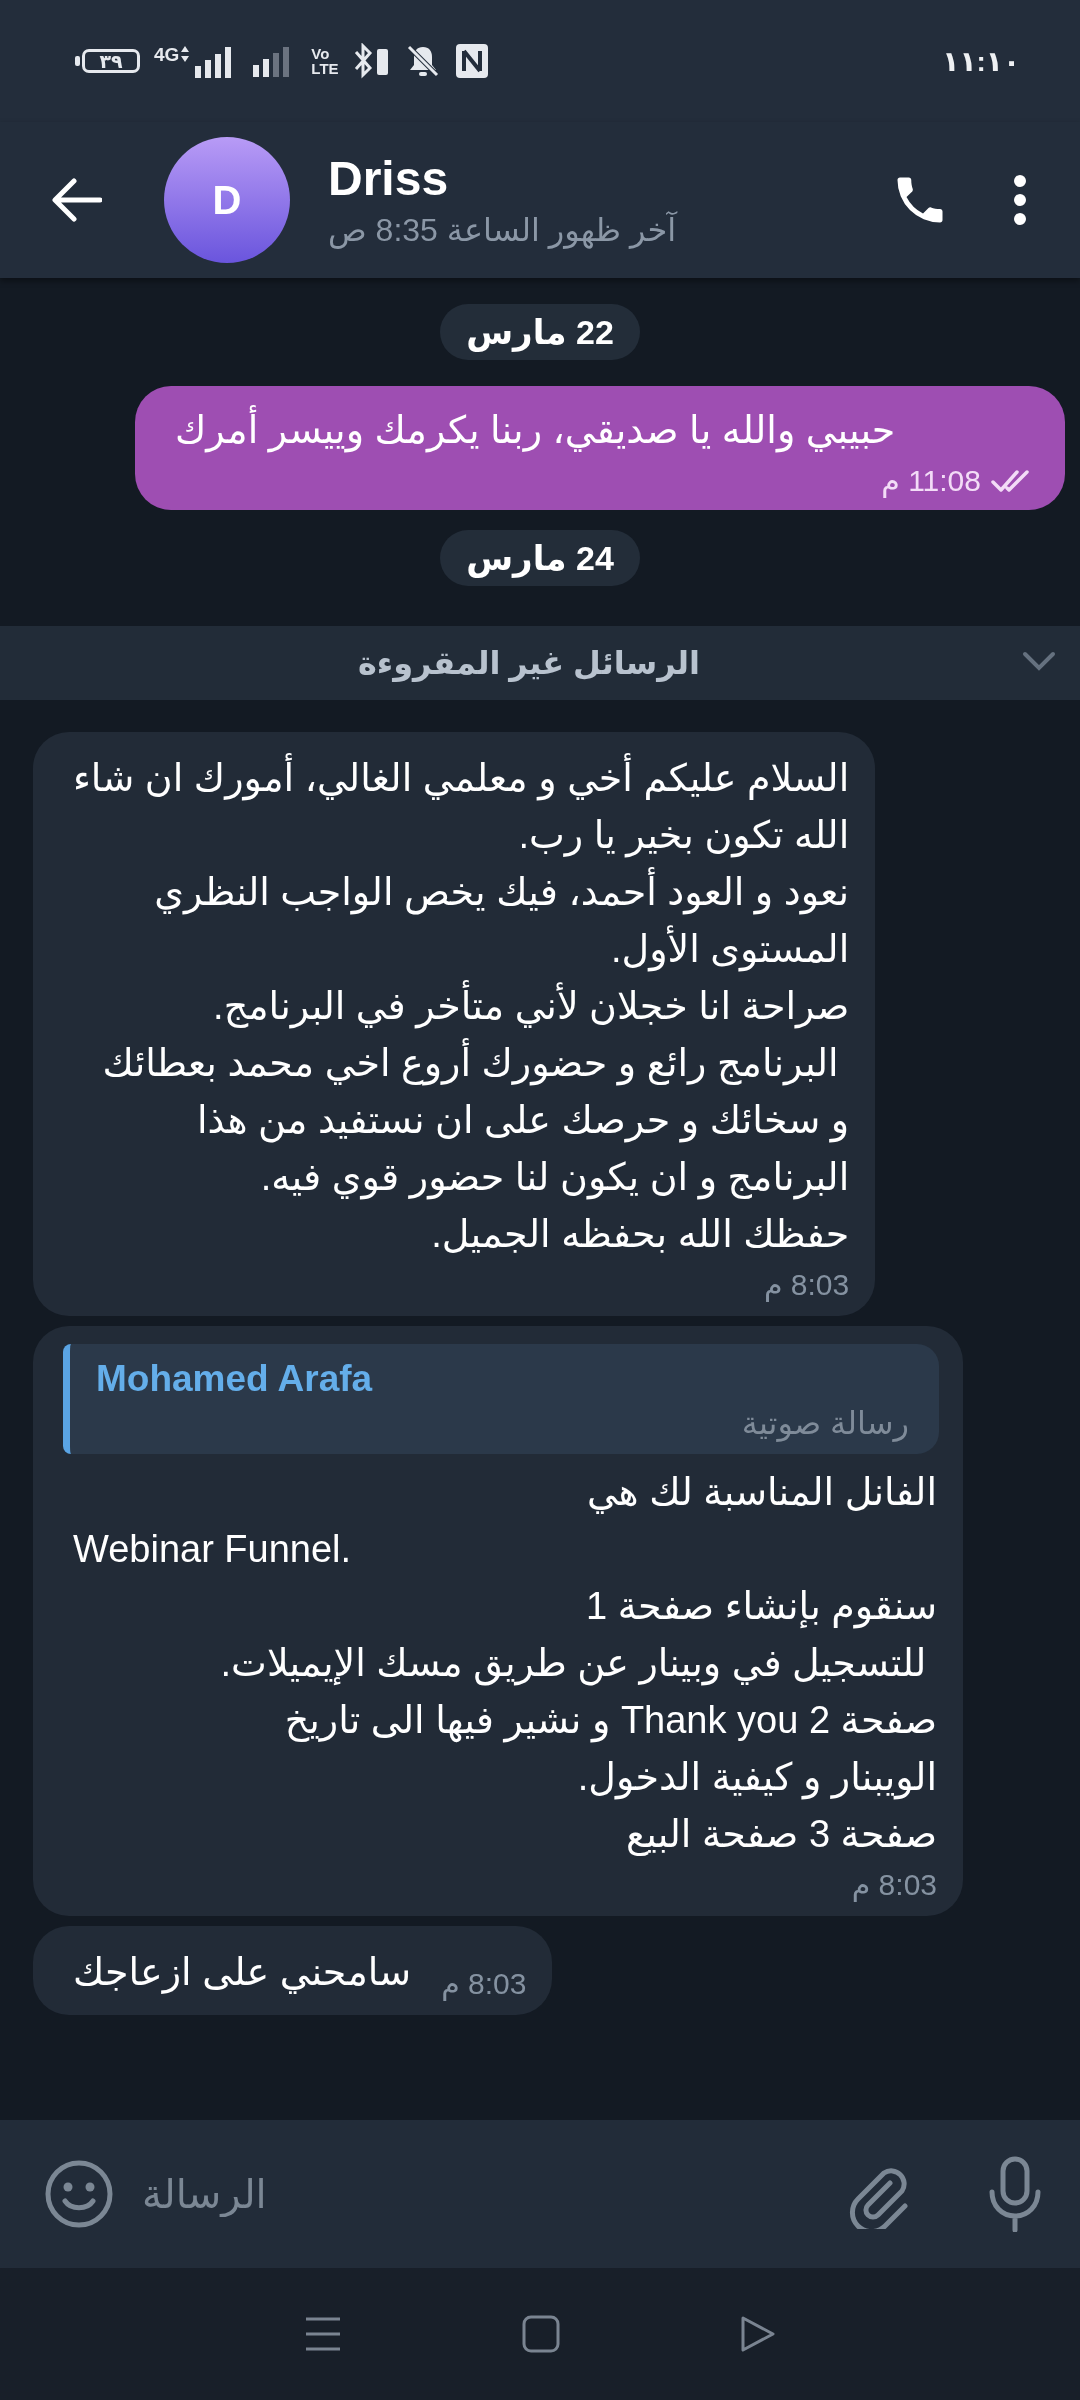  What do you see at coordinates (931, 480) in the screenshot?
I see `message-time: 11:08 م` at bounding box center [931, 480].